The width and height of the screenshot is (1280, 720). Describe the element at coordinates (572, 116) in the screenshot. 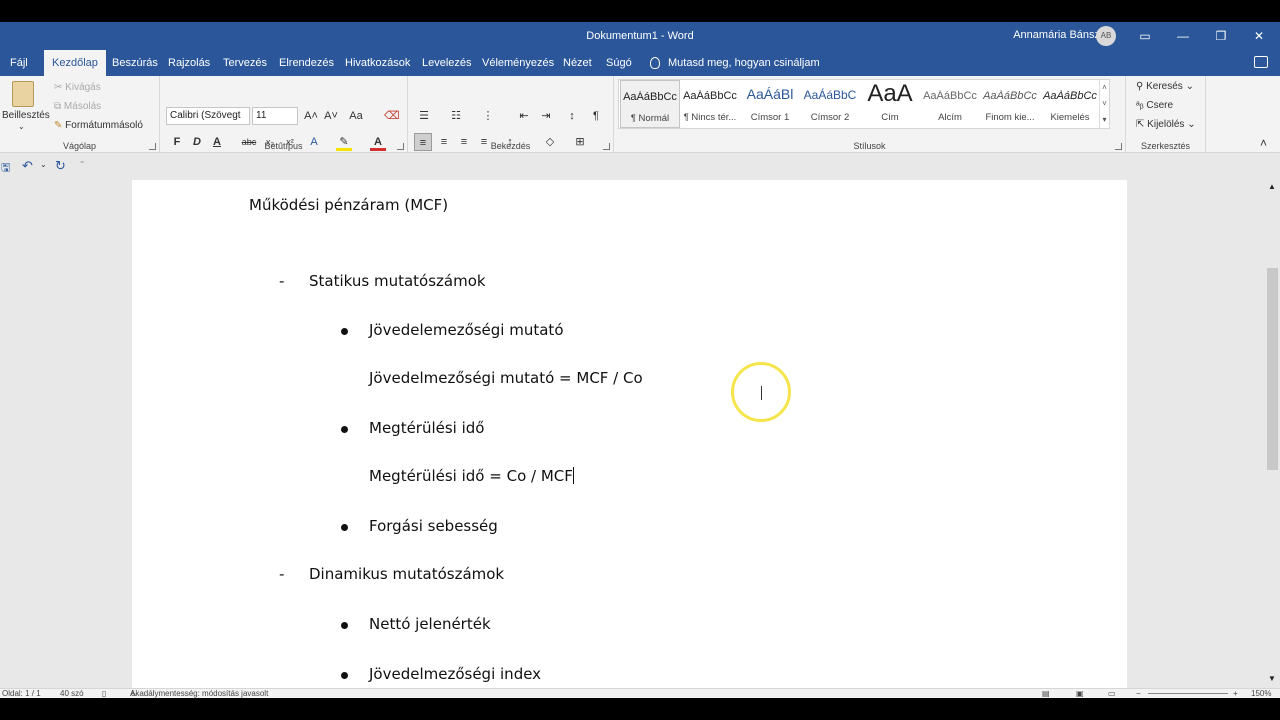

I see `sort-icon: ↕` at that location.